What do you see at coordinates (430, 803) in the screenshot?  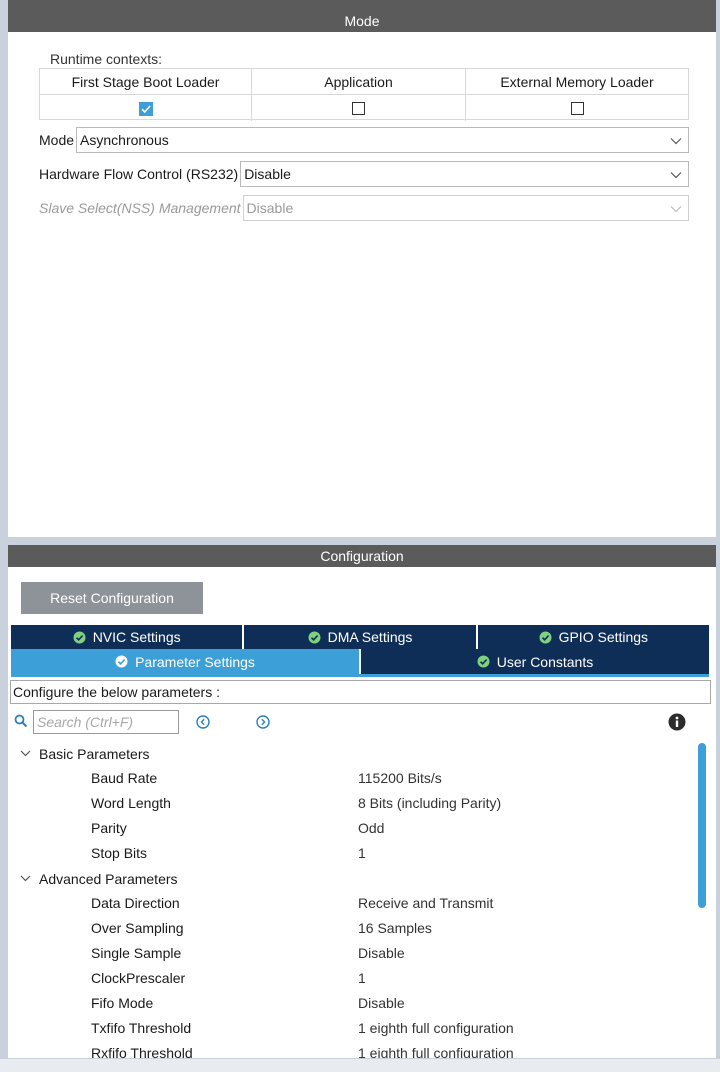 I see `param-value: 8 Bits (including Parity)` at bounding box center [430, 803].